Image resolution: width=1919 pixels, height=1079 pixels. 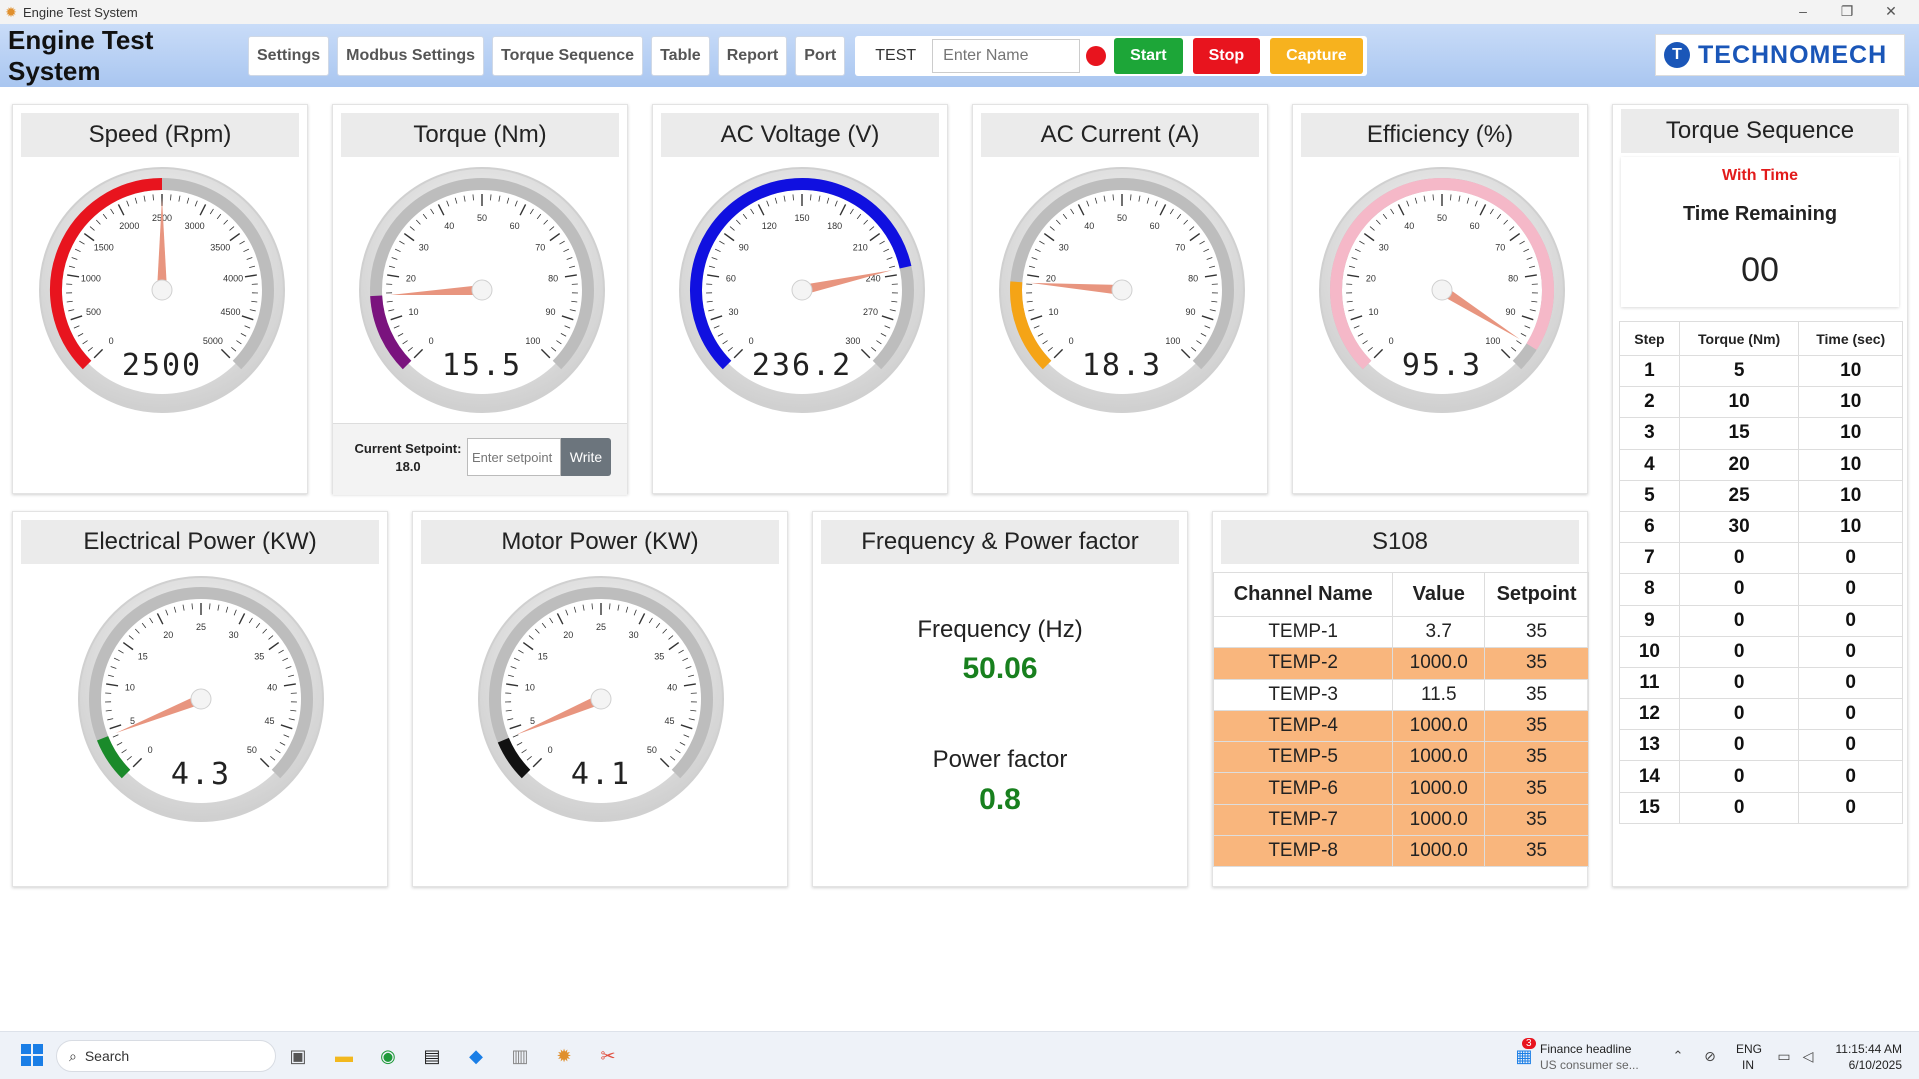 What do you see at coordinates (166, 1056) in the screenshot?
I see `taskbar-search: ⌕ Search` at bounding box center [166, 1056].